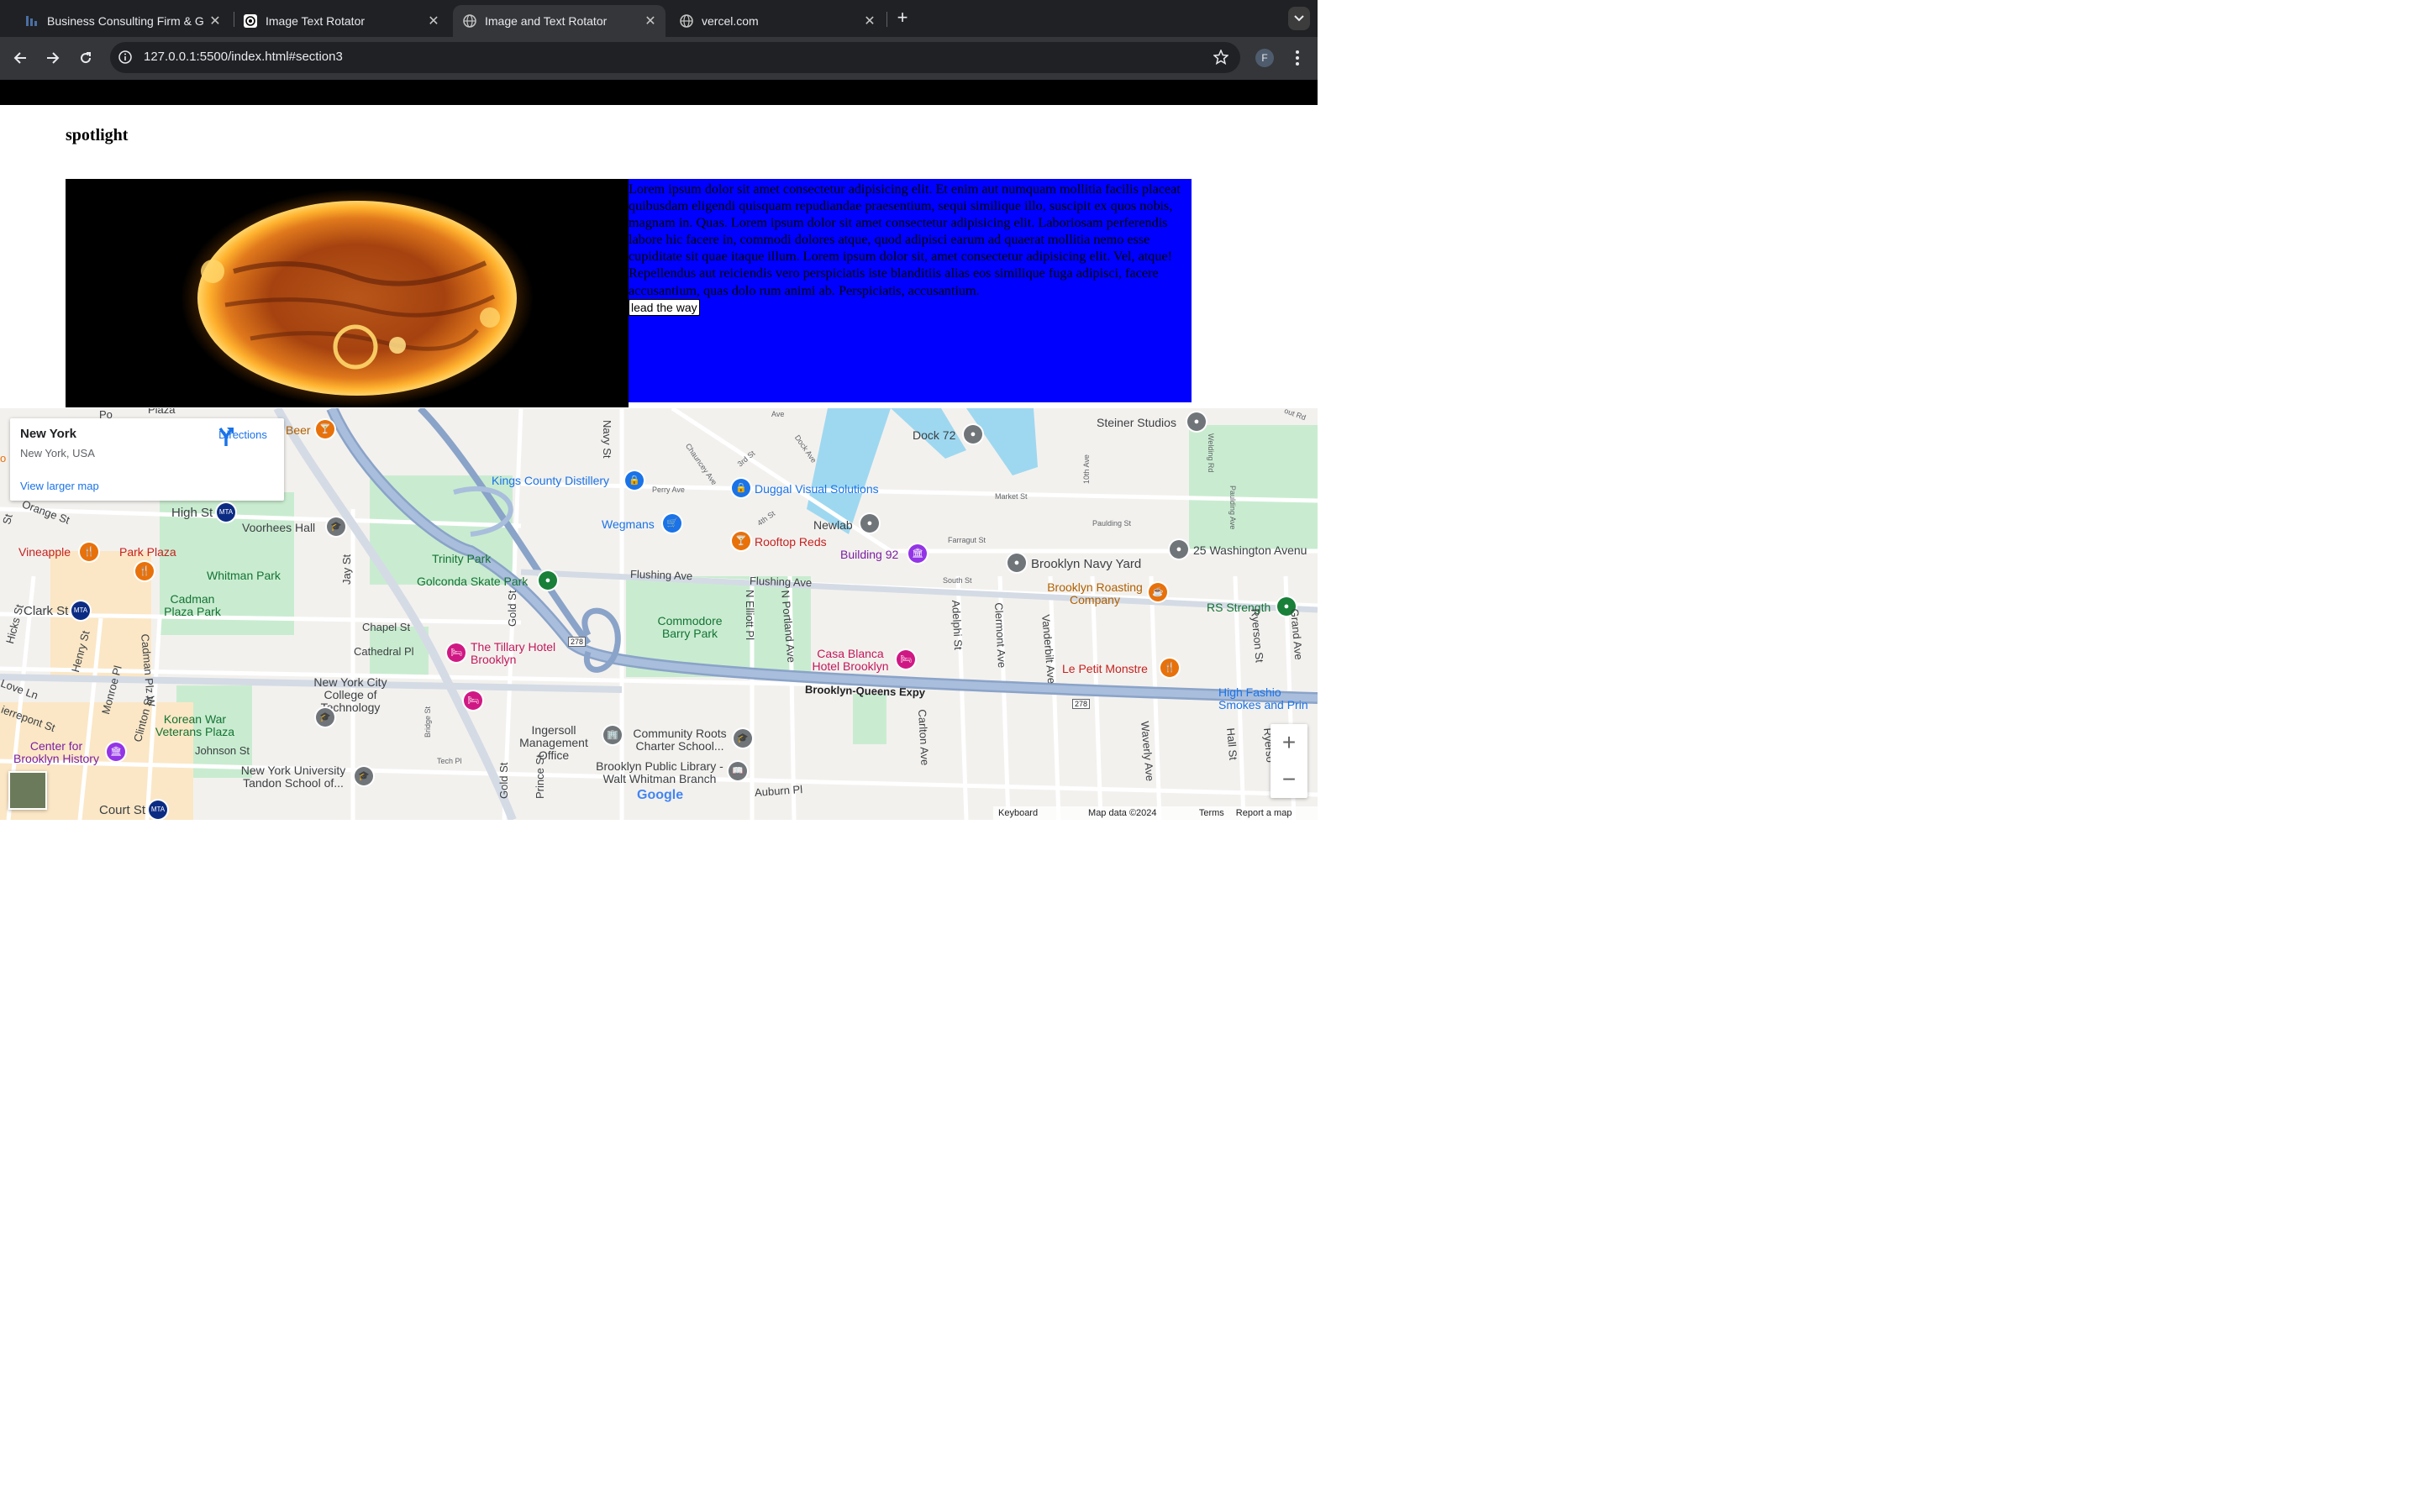 The width and height of the screenshot is (2420, 1512). Describe the element at coordinates (386, 627) in the screenshot. I see `street-label: Chapel St` at that location.